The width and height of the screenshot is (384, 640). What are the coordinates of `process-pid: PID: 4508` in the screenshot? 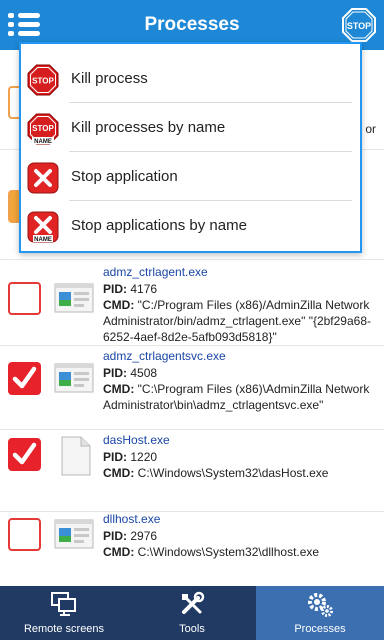 It's located at (239, 373).